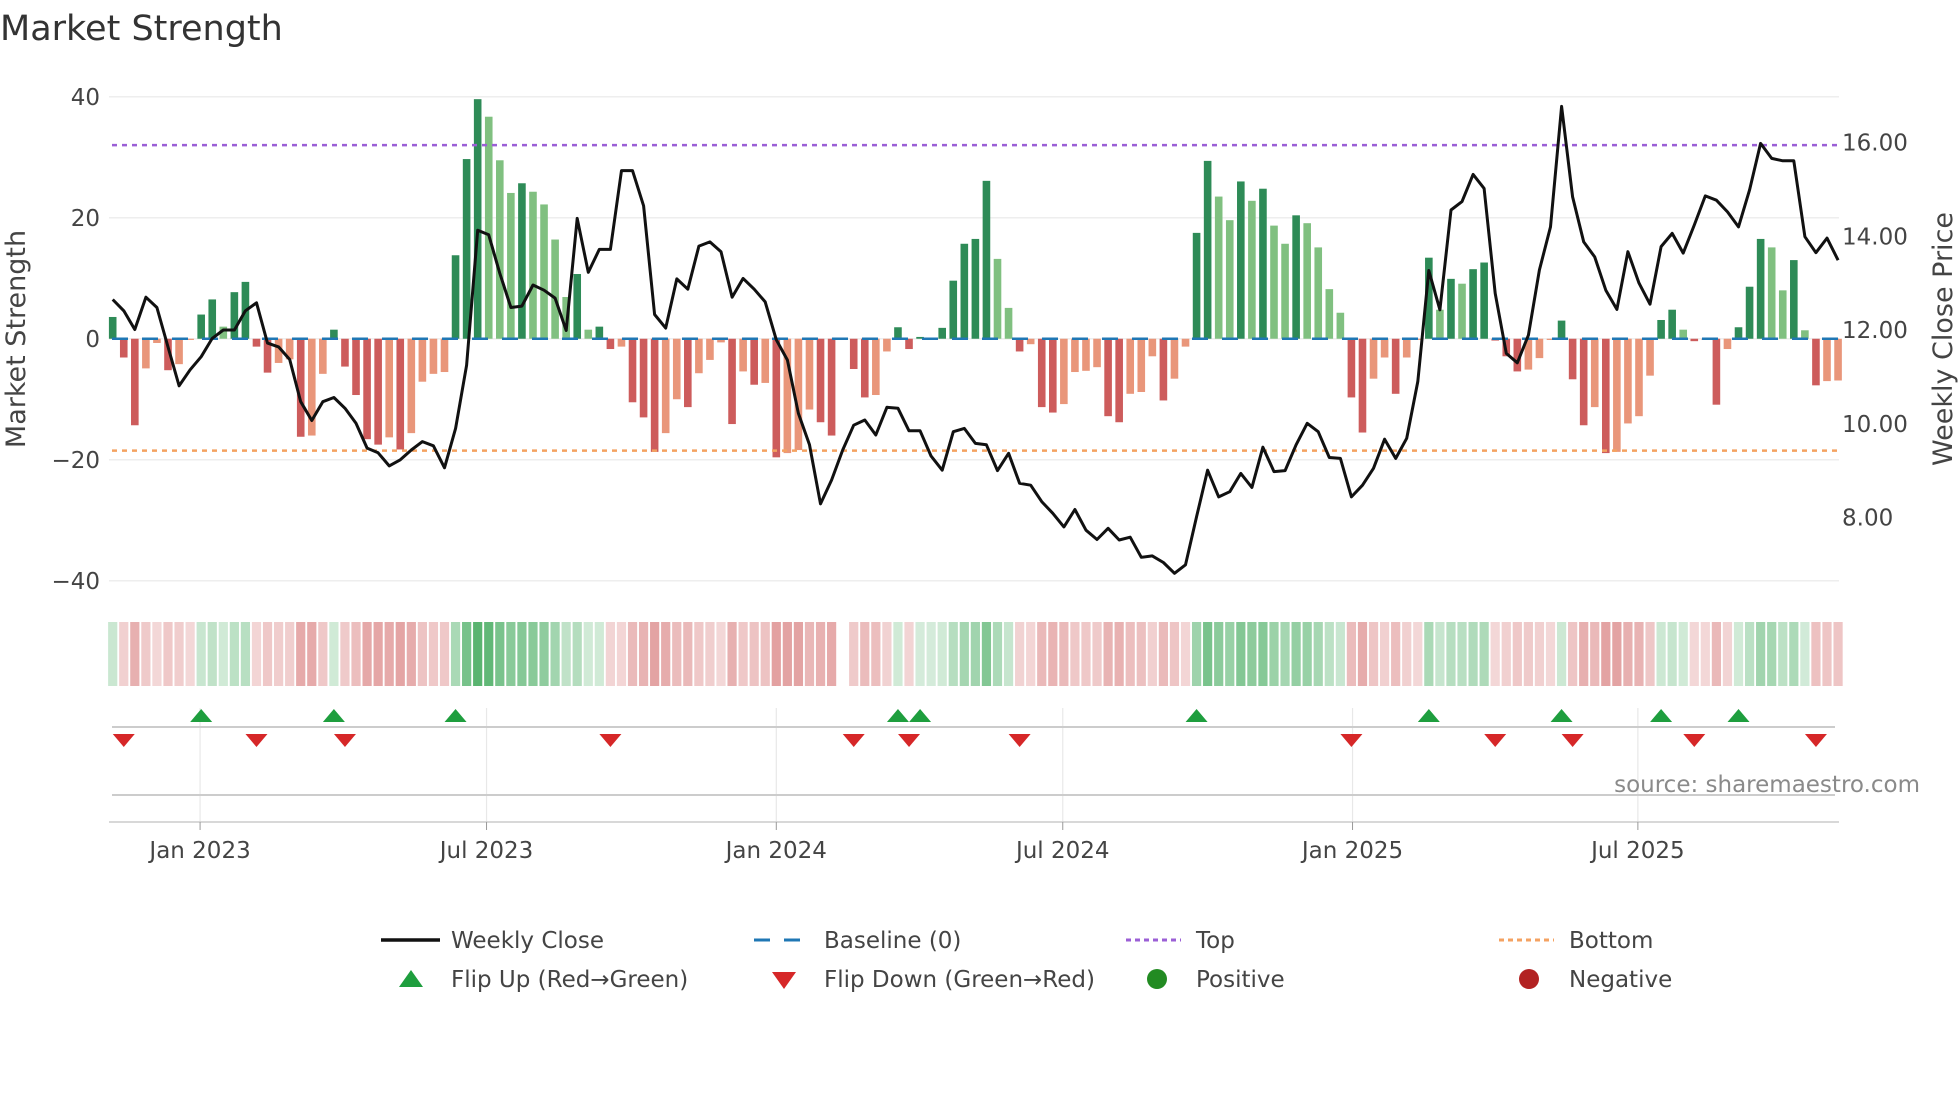 The image size is (1960, 1106). Describe the element at coordinates (75, 461) in the screenshot. I see `y-tick-label: −20` at that location.